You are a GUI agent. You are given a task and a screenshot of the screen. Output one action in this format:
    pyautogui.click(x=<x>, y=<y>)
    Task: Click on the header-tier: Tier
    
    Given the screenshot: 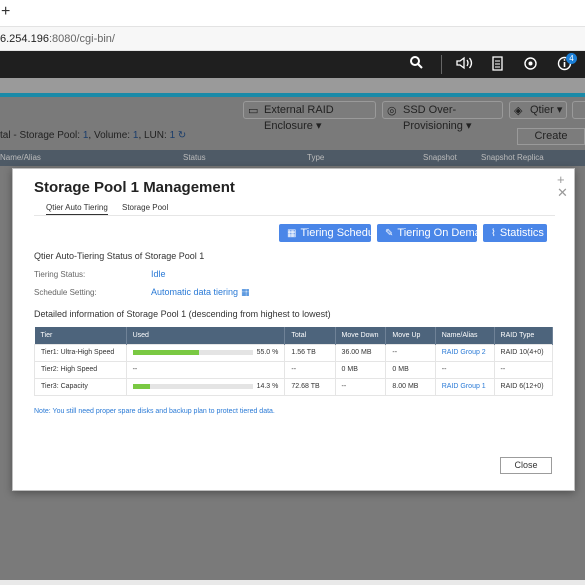 What is the action you would take?
    pyautogui.click(x=80, y=335)
    